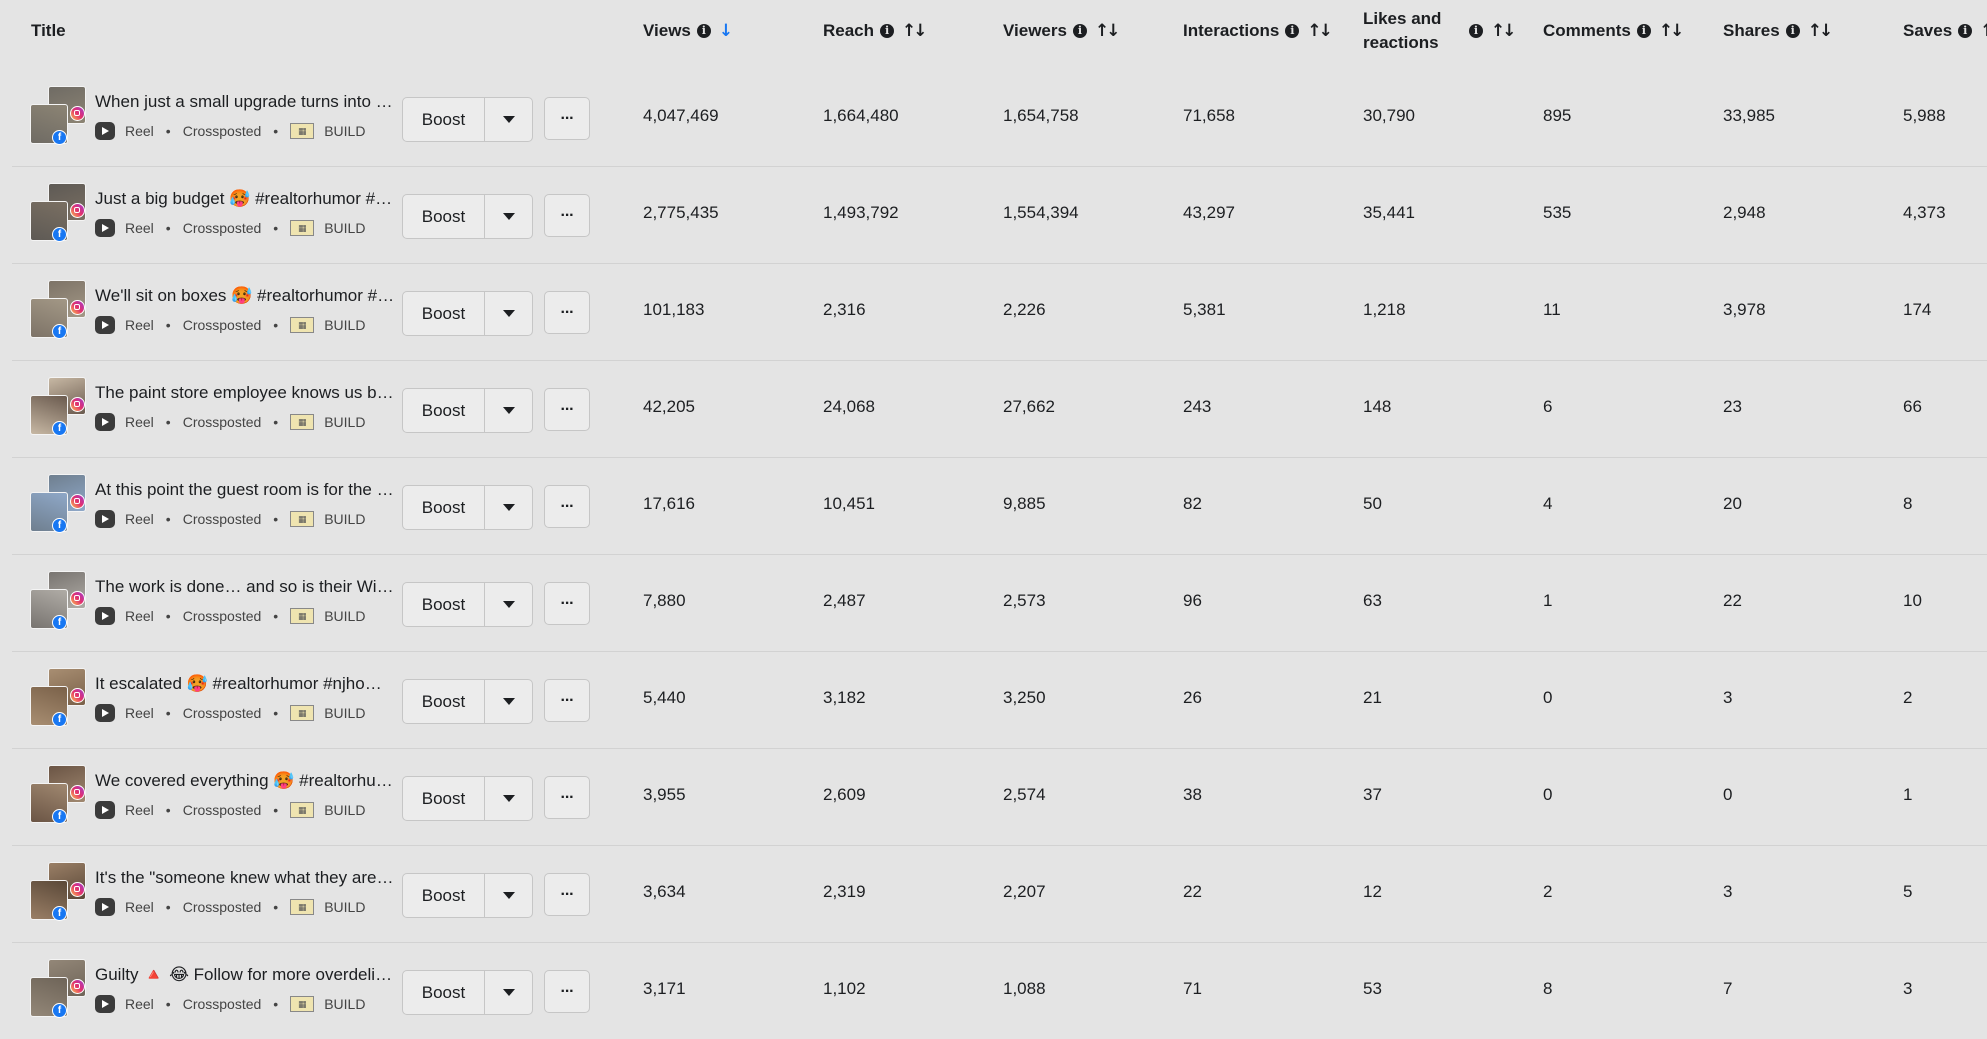  What do you see at coordinates (1061, 31) in the screenshot?
I see `column-header-viewers: Viewers i ↑↓` at bounding box center [1061, 31].